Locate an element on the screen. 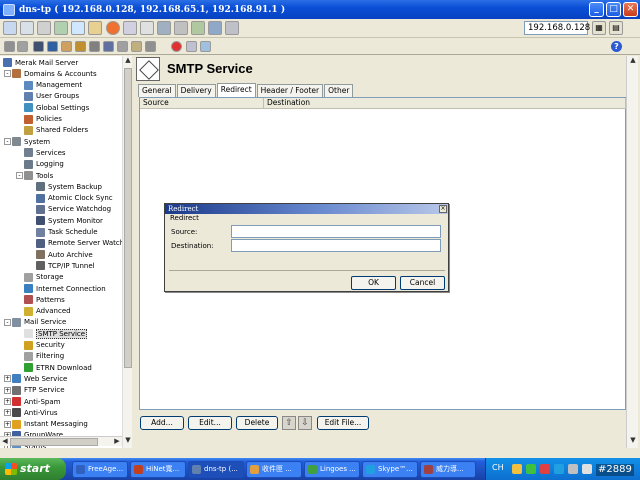 The image size is (640, 480). tree-horizontal-scrollbar: ◀ ▶ is located at coordinates (61, 441).